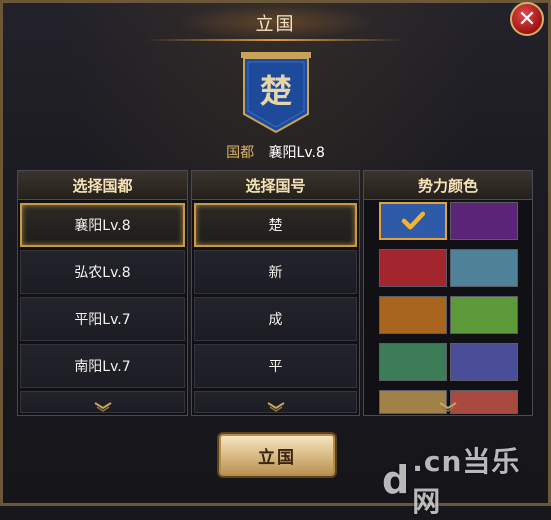 The height and width of the screenshot is (520, 551). What do you see at coordinates (240, 153) in the screenshot?
I see `capital-label: 国都` at bounding box center [240, 153].